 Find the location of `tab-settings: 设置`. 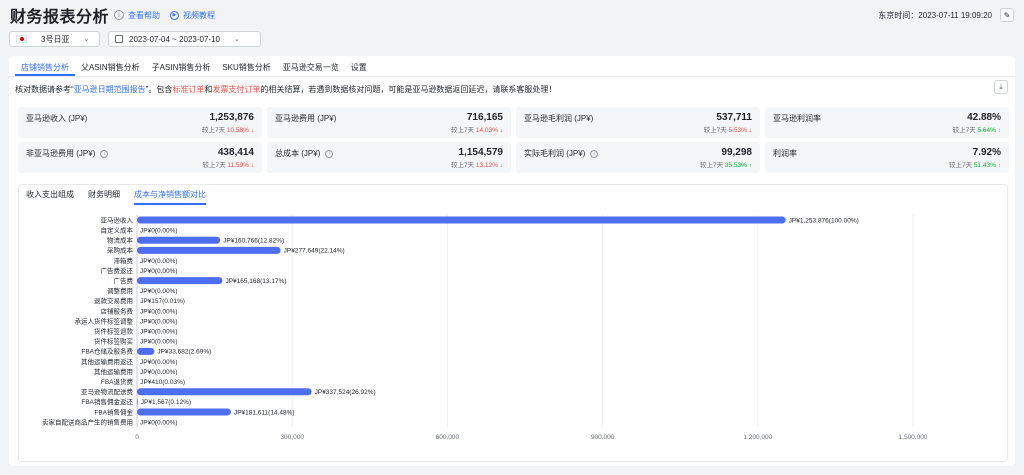

tab-settings: 设置 is located at coordinates (359, 66).